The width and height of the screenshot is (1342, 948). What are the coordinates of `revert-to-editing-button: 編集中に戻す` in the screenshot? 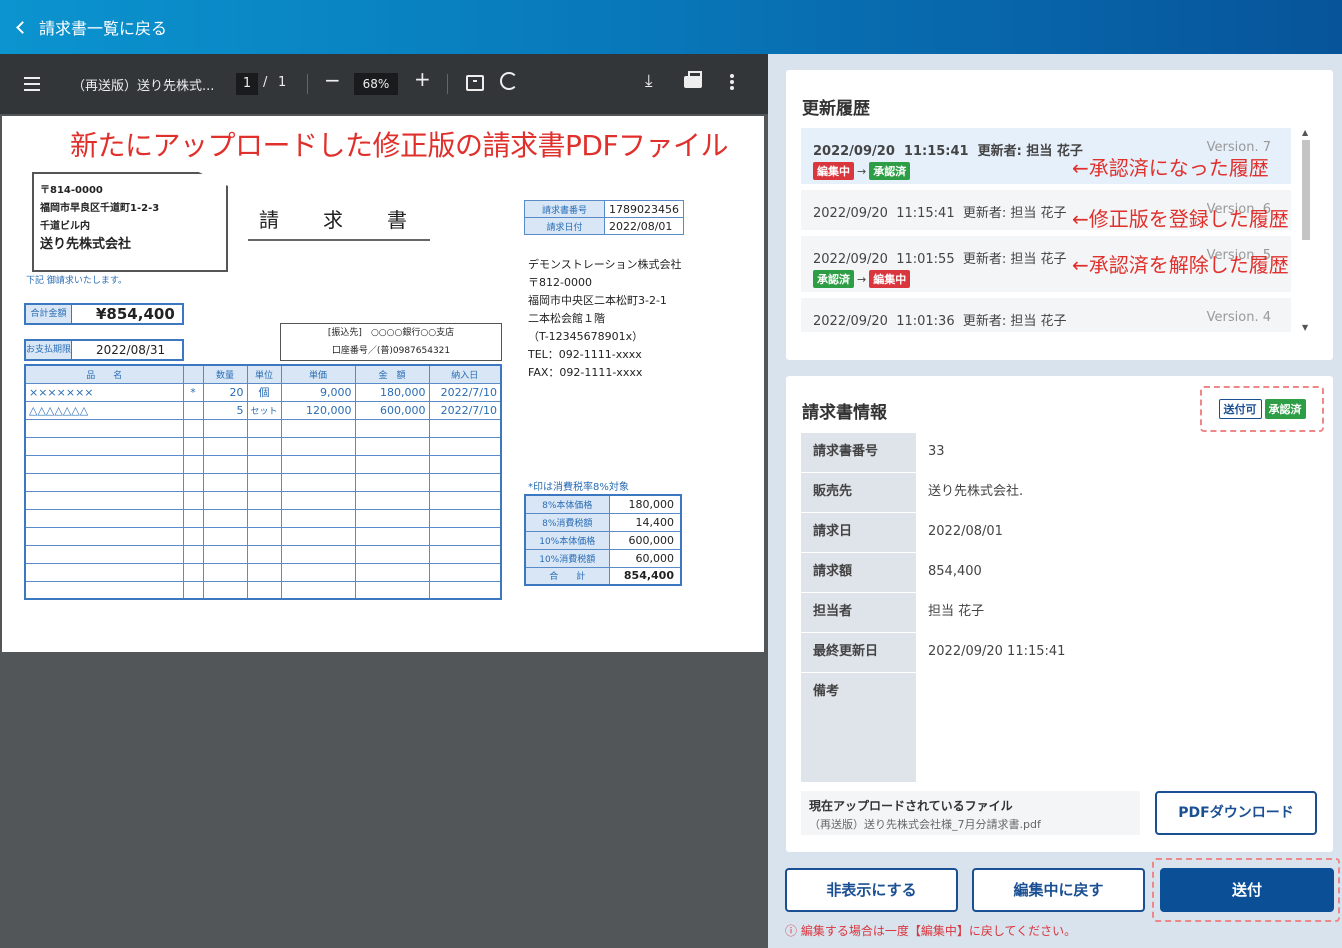 It's located at (1058, 890).